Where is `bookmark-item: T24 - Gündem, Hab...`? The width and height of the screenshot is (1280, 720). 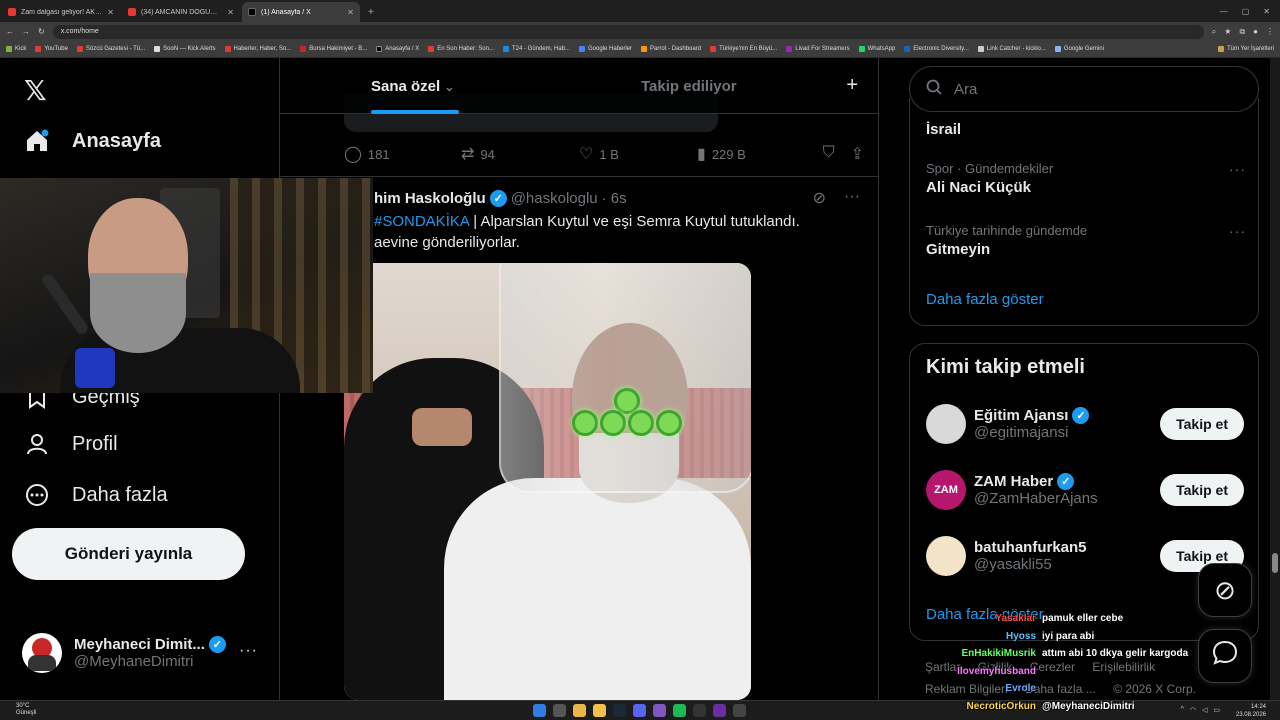 bookmark-item: T24 - Gündem, Hab... is located at coordinates (536, 49).